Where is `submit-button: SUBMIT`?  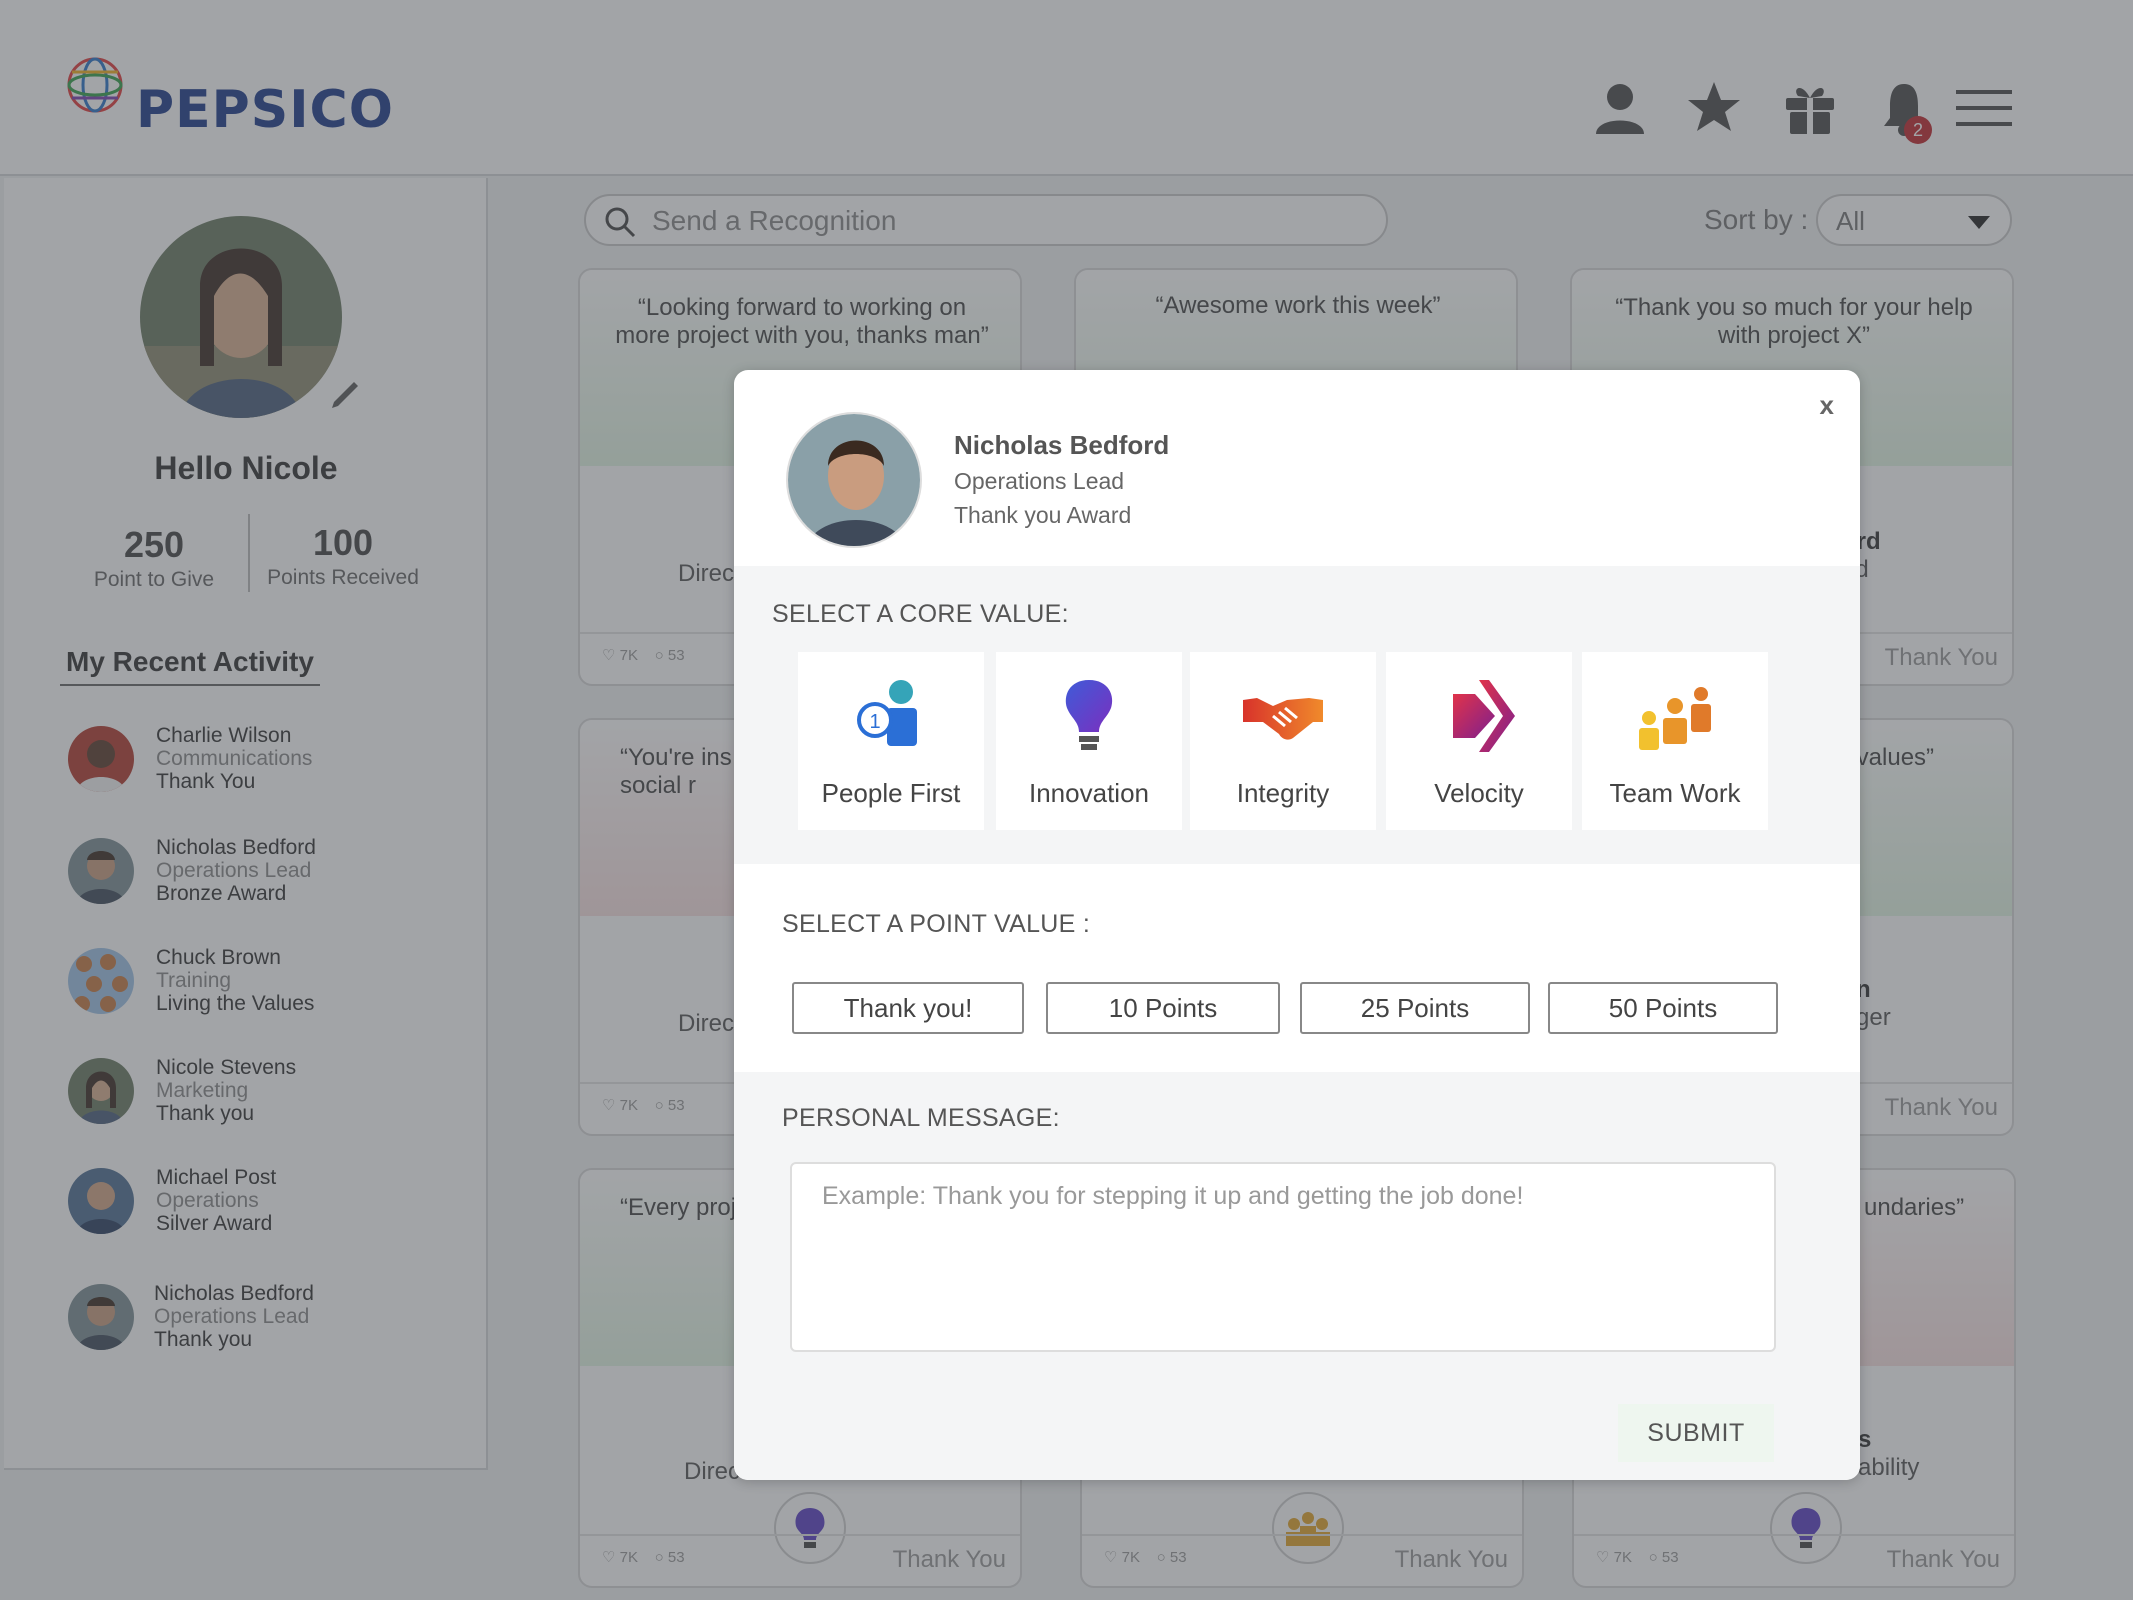
submit-button: SUBMIT is located at coordinates (1696, 1433).